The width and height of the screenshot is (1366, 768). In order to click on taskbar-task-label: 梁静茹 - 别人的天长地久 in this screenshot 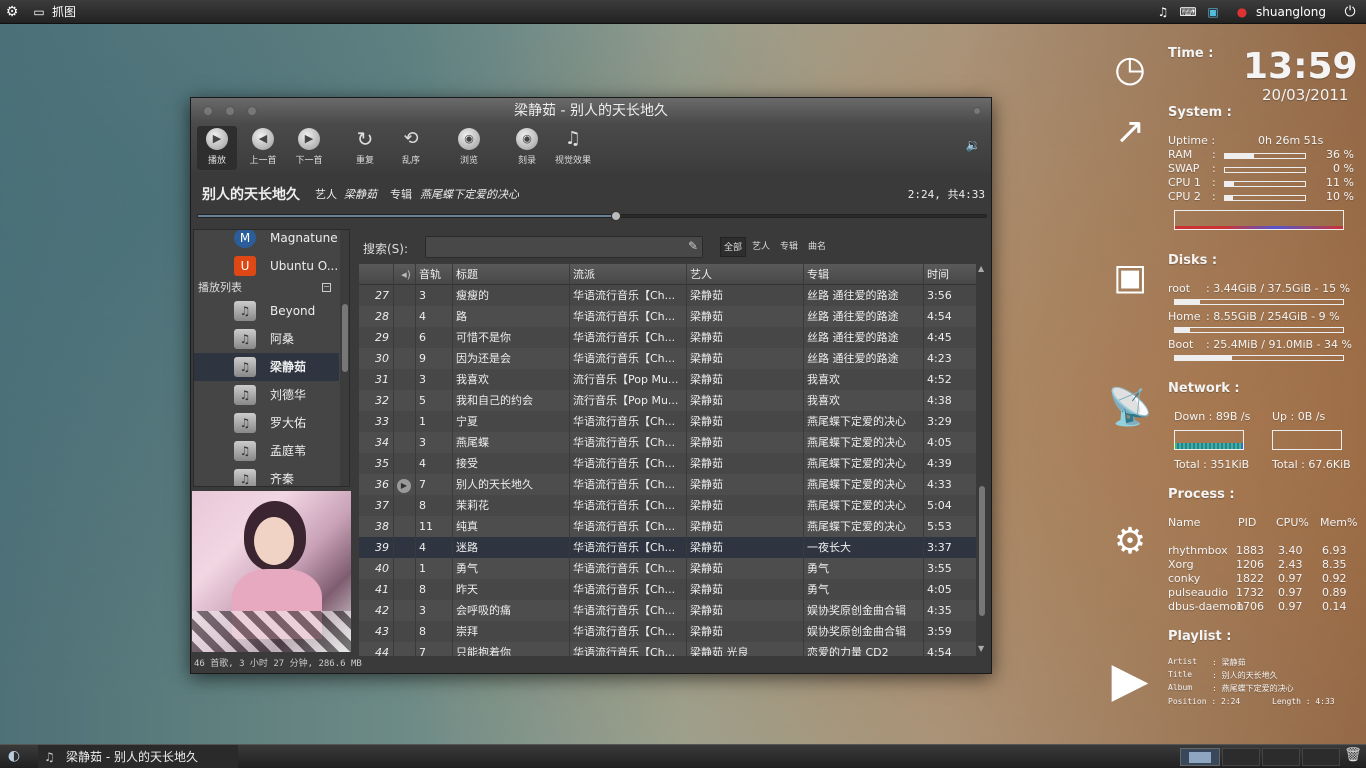, I will do `click(132, 757)`.